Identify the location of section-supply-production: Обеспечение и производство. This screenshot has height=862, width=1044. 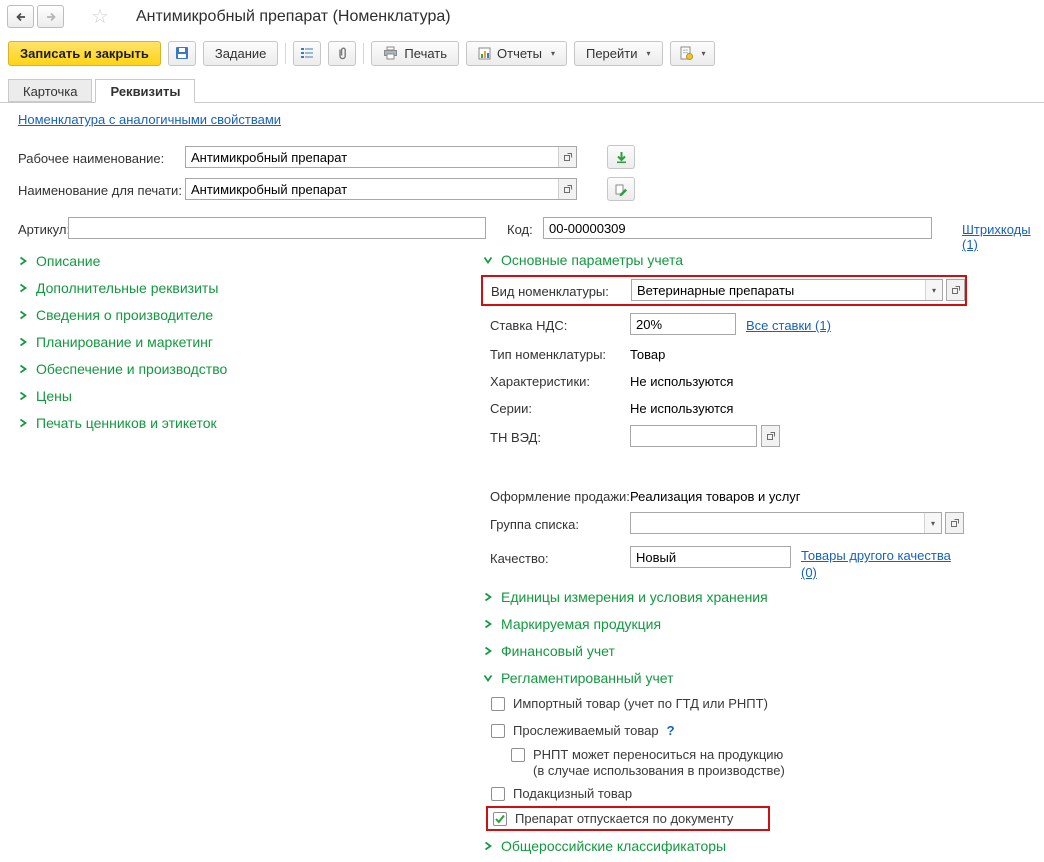
(122, 369).